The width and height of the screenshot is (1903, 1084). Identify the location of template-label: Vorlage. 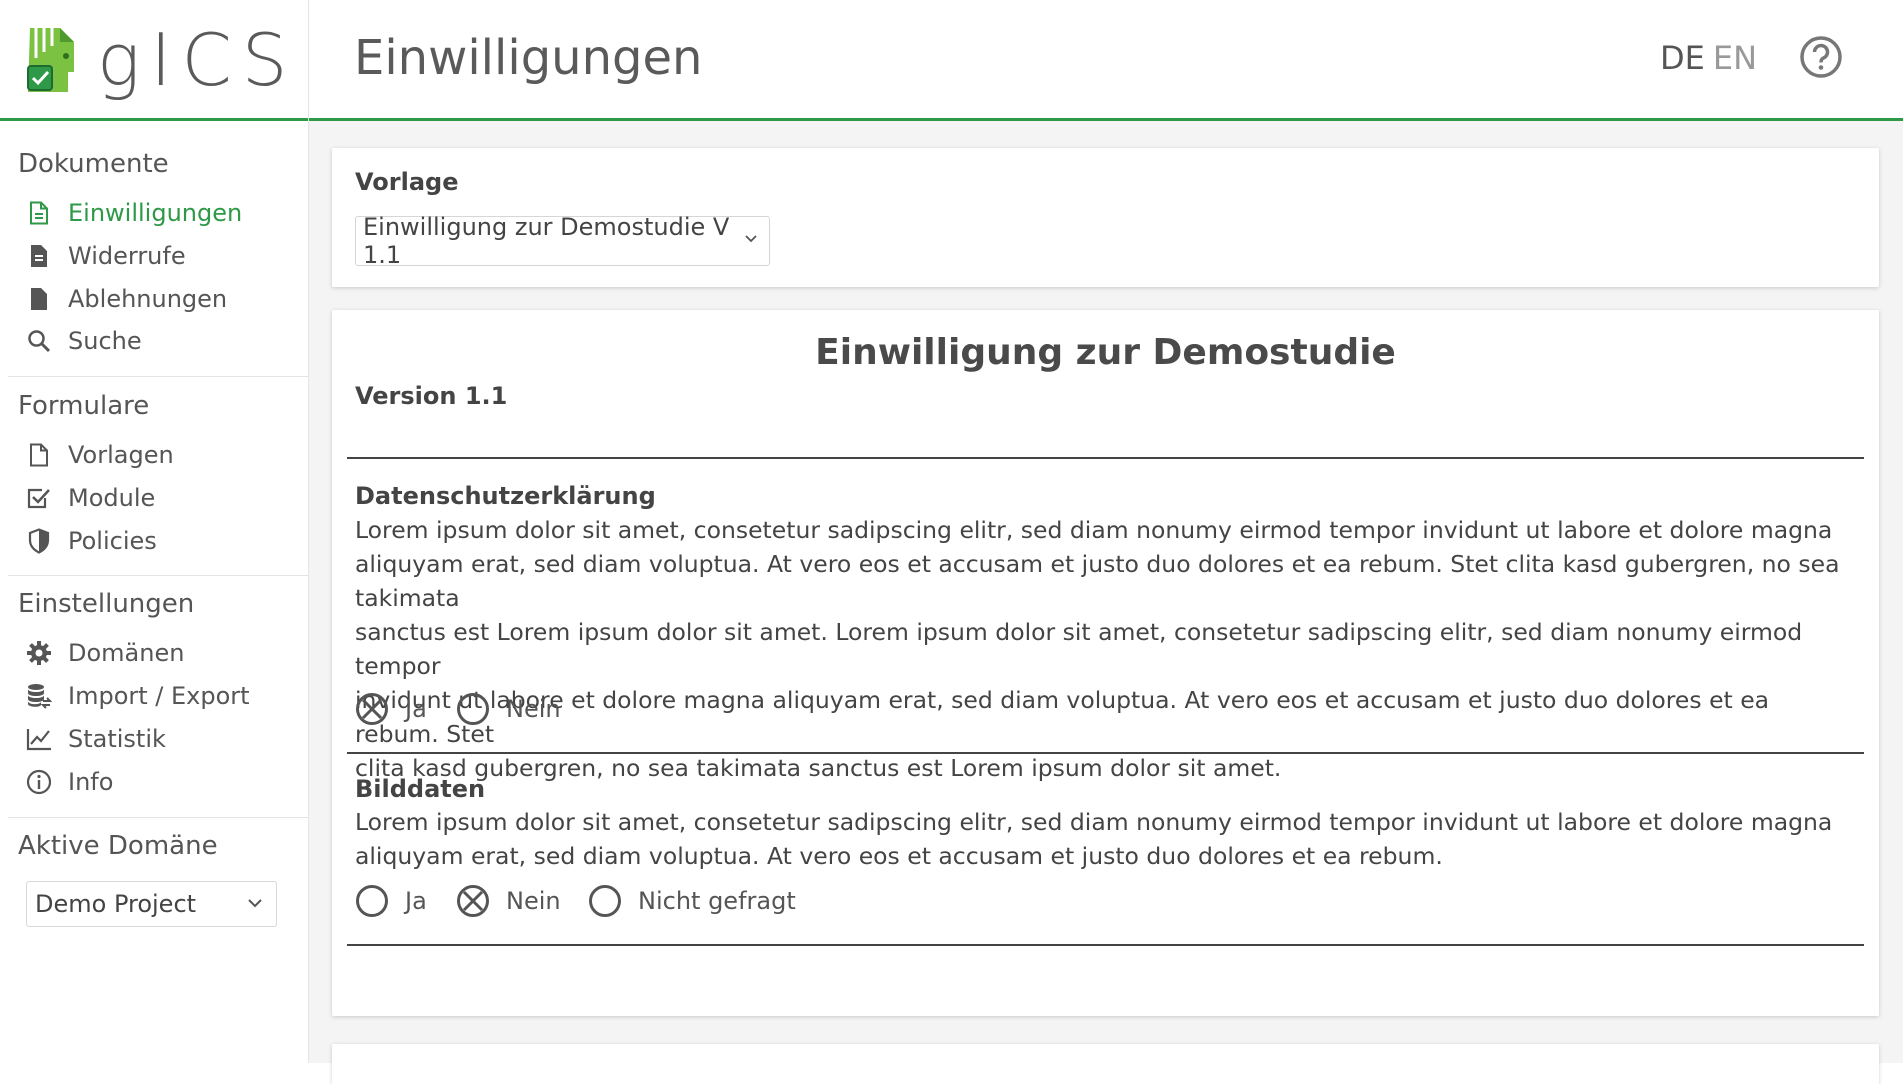
(407, 182).